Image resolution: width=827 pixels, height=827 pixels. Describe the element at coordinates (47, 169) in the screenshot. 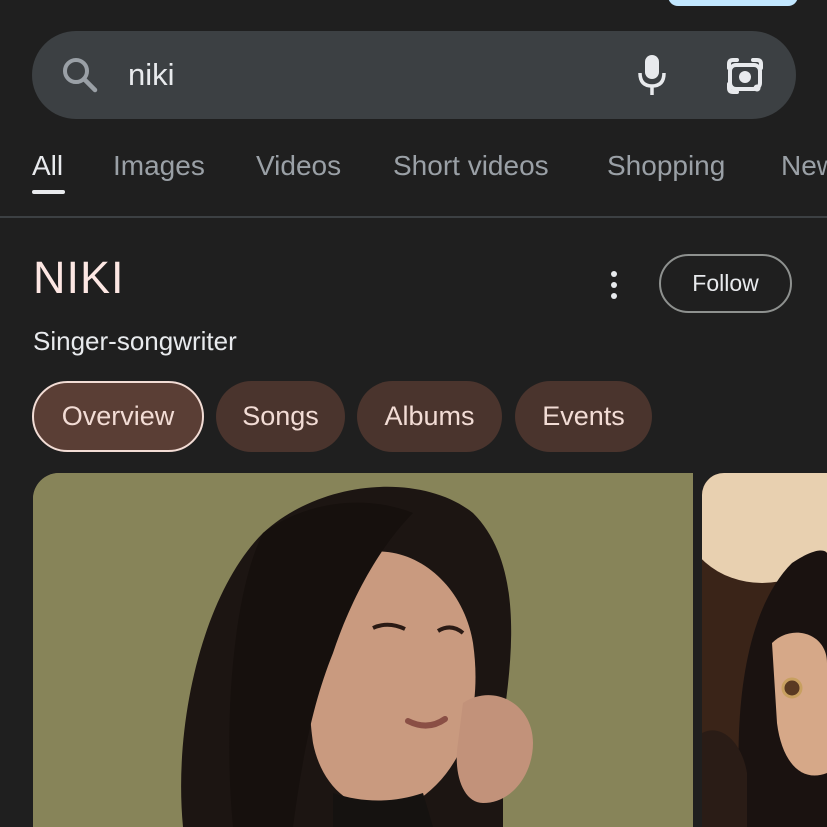

I see `tab-all: All` at that location.